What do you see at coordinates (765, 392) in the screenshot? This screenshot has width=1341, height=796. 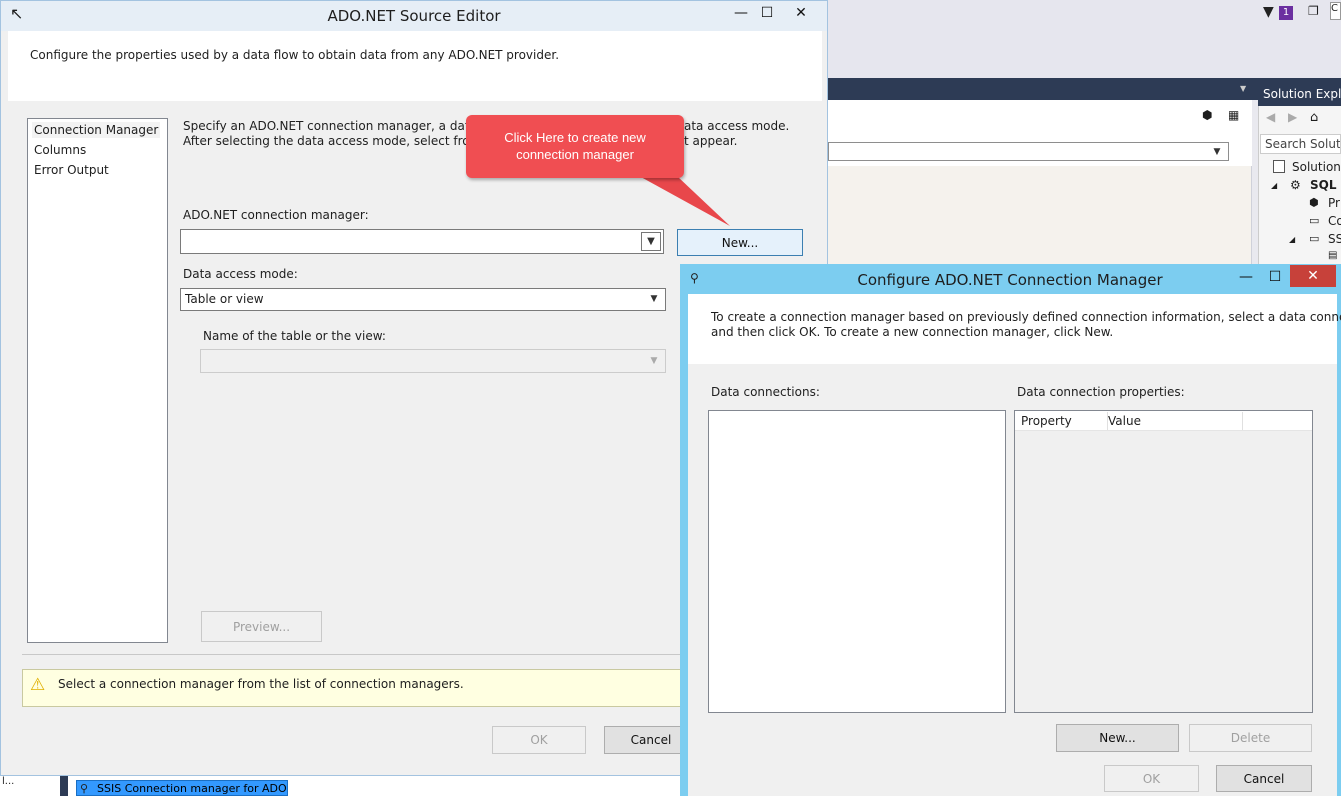 I see `data-connections-label: Data connections:` at bounding box center [765, 392].